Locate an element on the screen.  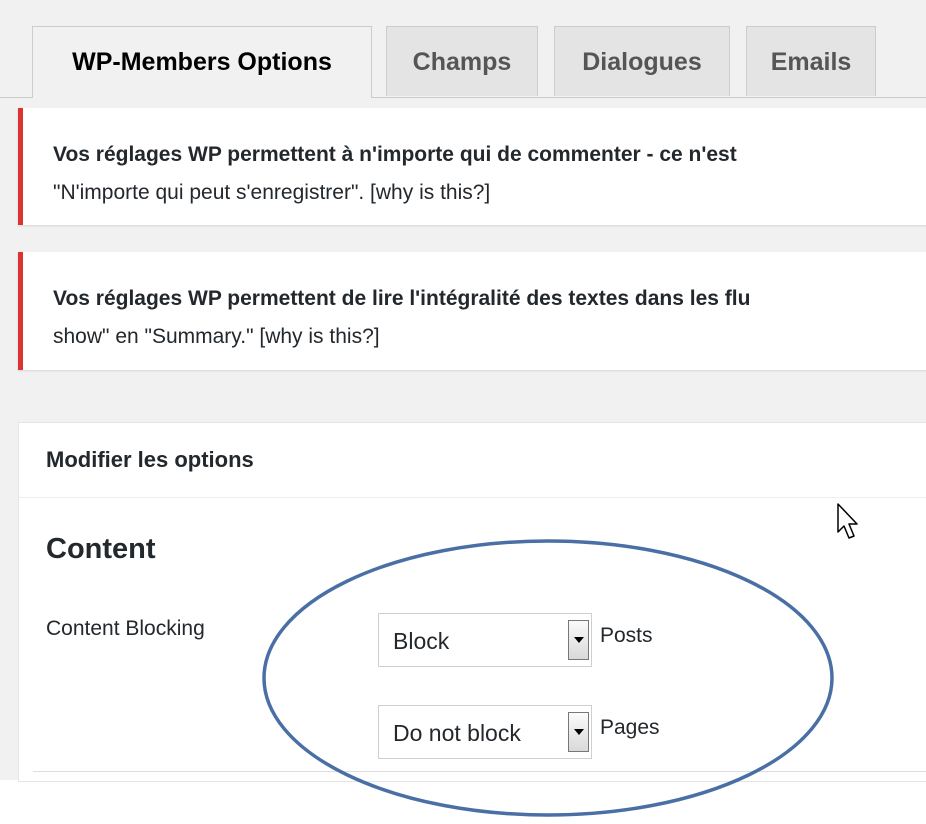
posts-blocking-value: Block is located at coordinates (421, 641).